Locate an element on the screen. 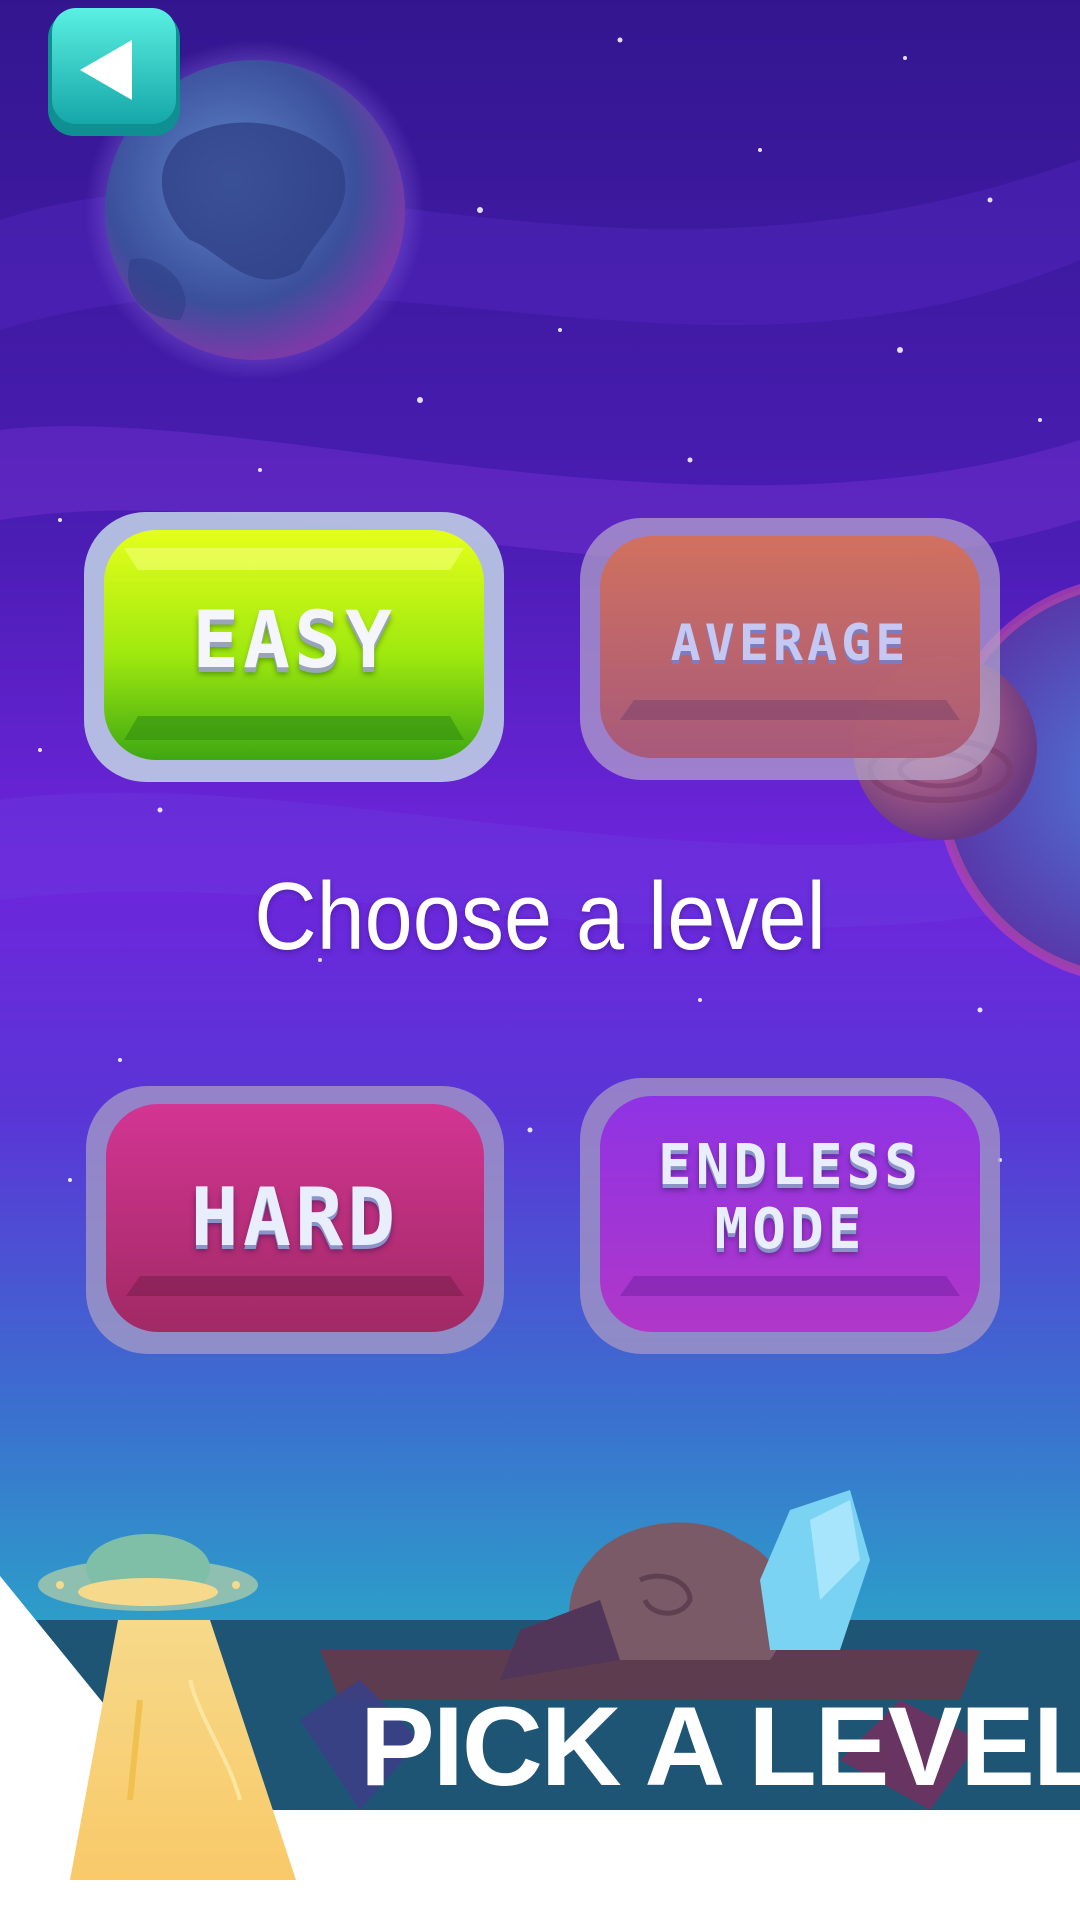 Image resolution: width=1080 pixels, height=1920 pixels. average-level-label: AVERAGE is located at coordinates (790, 643).